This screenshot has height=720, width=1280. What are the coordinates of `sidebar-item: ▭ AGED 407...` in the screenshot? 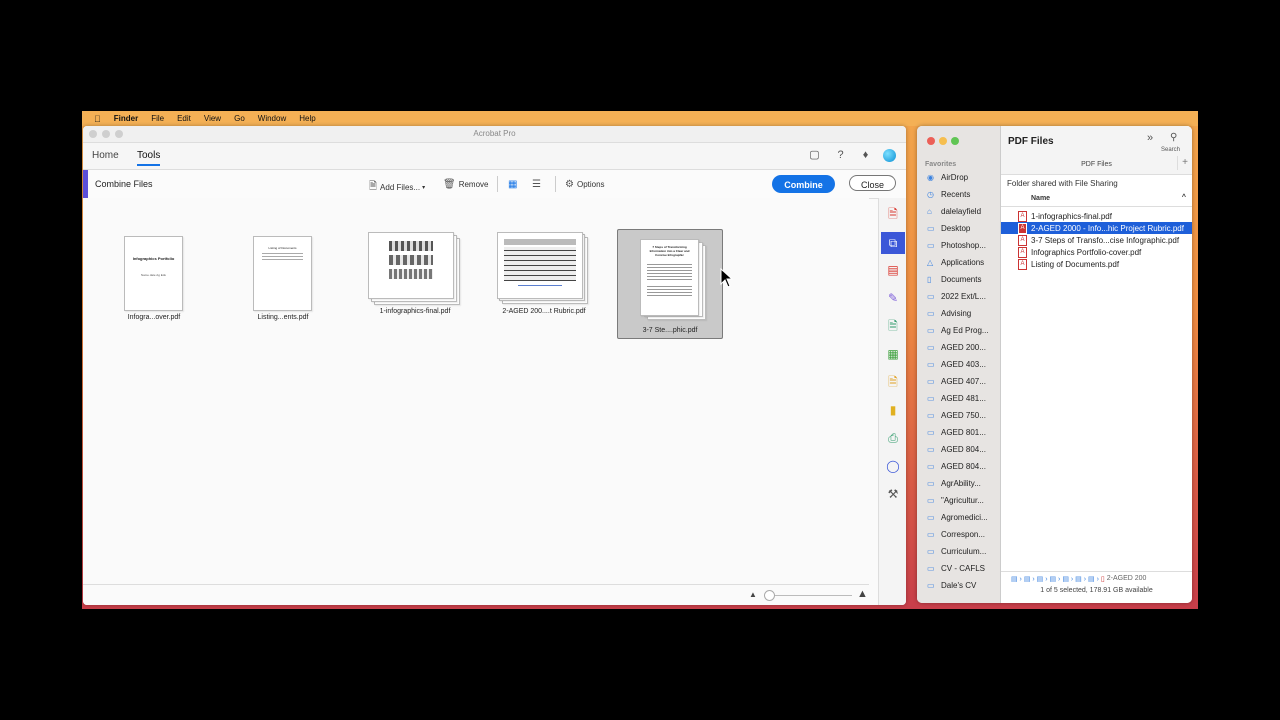 It's located at (956, 381).